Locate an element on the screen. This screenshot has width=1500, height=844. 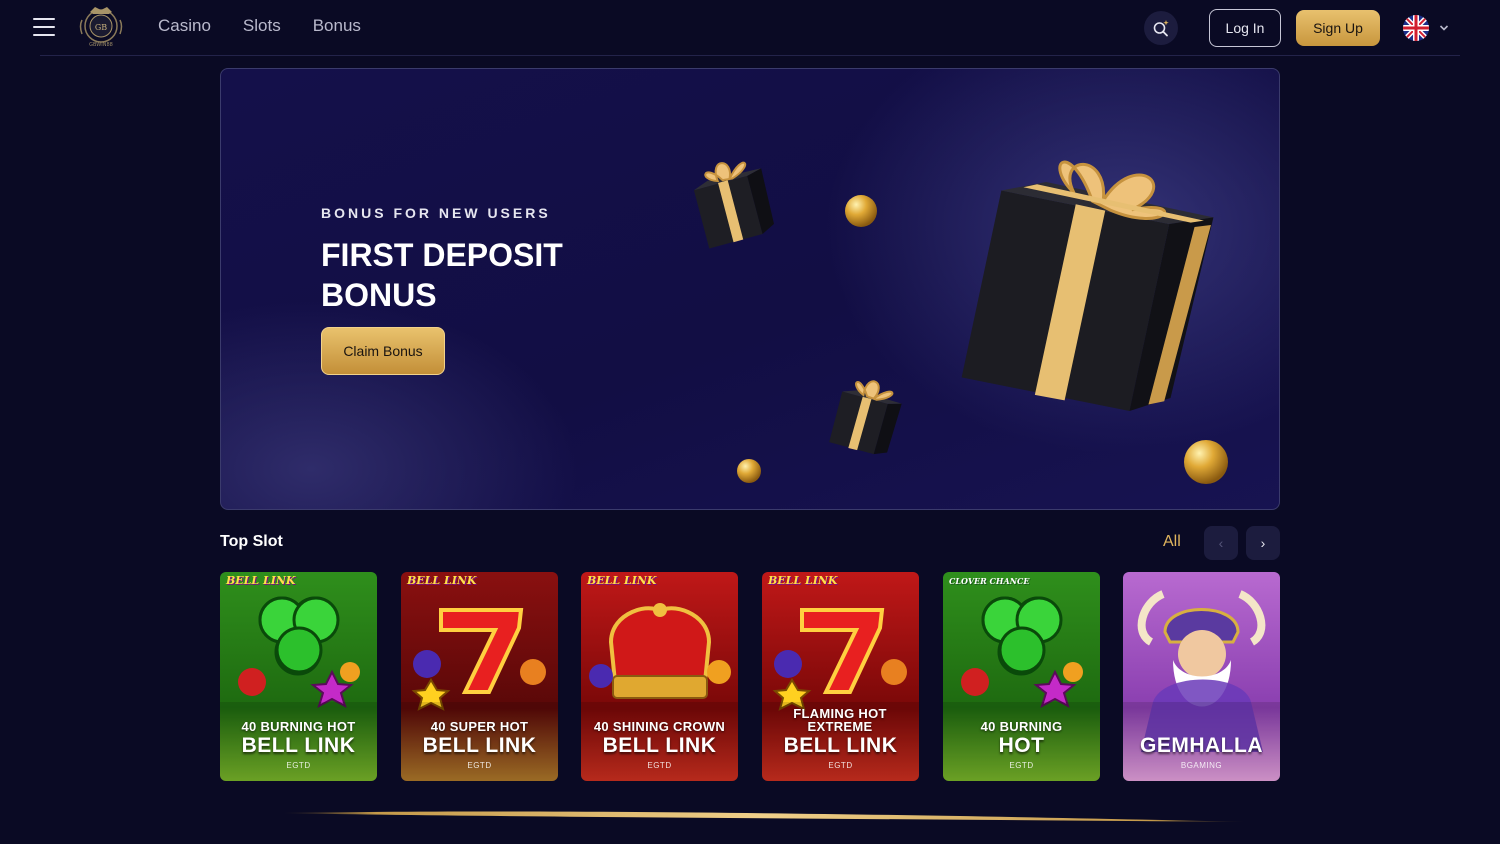
banner-title: FIRST DEPOSIT BONUS is located at coordinates (442, 275).